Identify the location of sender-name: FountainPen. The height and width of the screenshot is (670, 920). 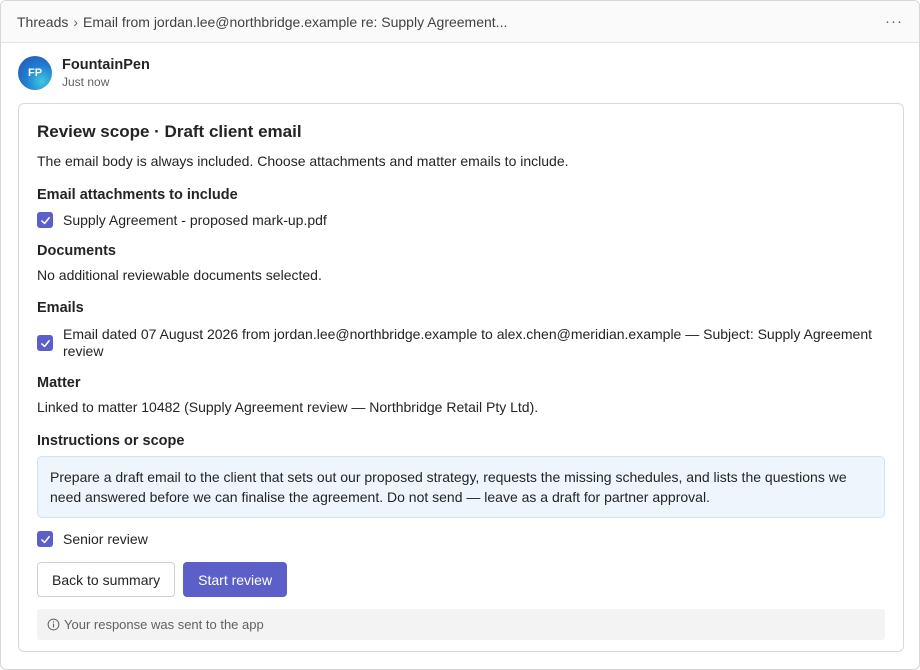
(106, 65).